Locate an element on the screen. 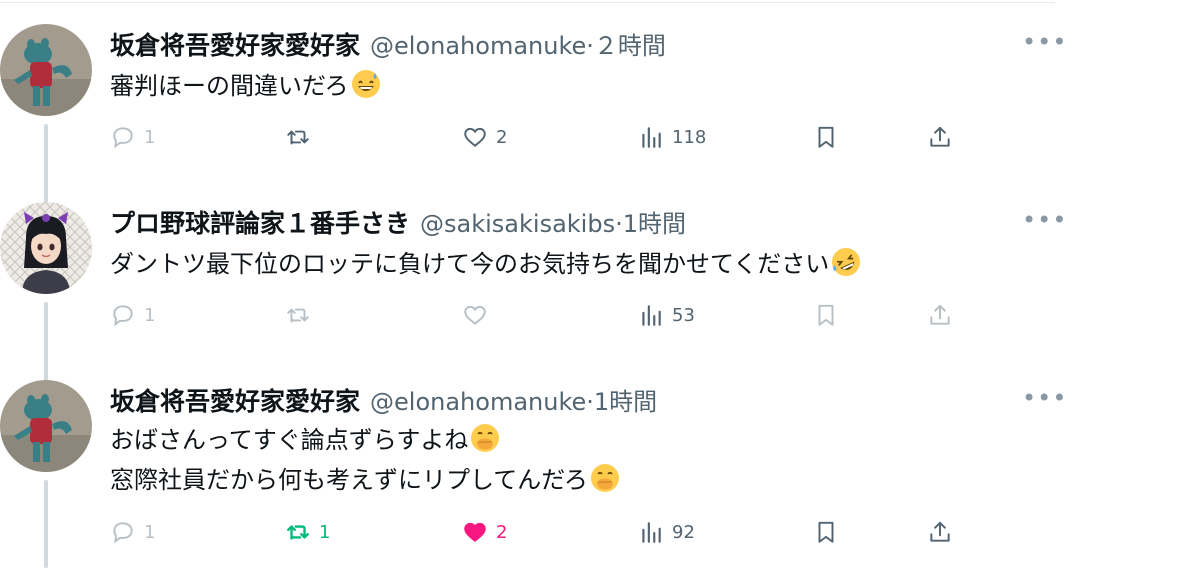 The image size is (1199, 568). tweet-text: ダントツ最下位のロッテに負けて今のお気持ちを聞かせてください is located at coordinates (485, 264).